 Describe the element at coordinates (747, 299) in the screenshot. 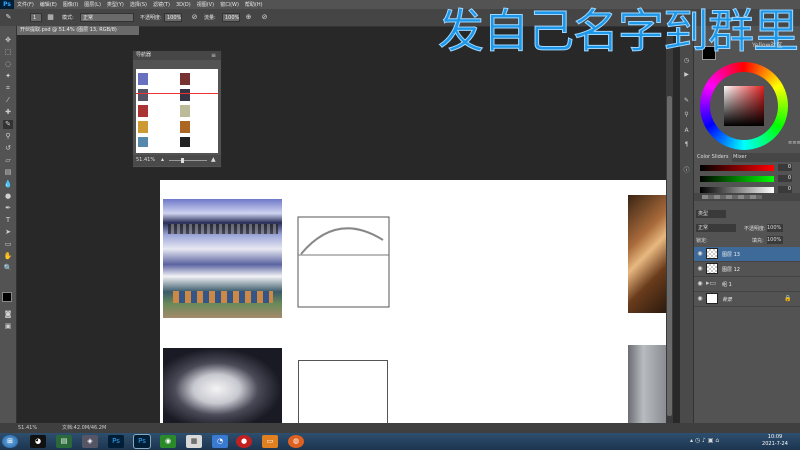

I see `layer-row-background: ◉ 背景 🔒` at that location.